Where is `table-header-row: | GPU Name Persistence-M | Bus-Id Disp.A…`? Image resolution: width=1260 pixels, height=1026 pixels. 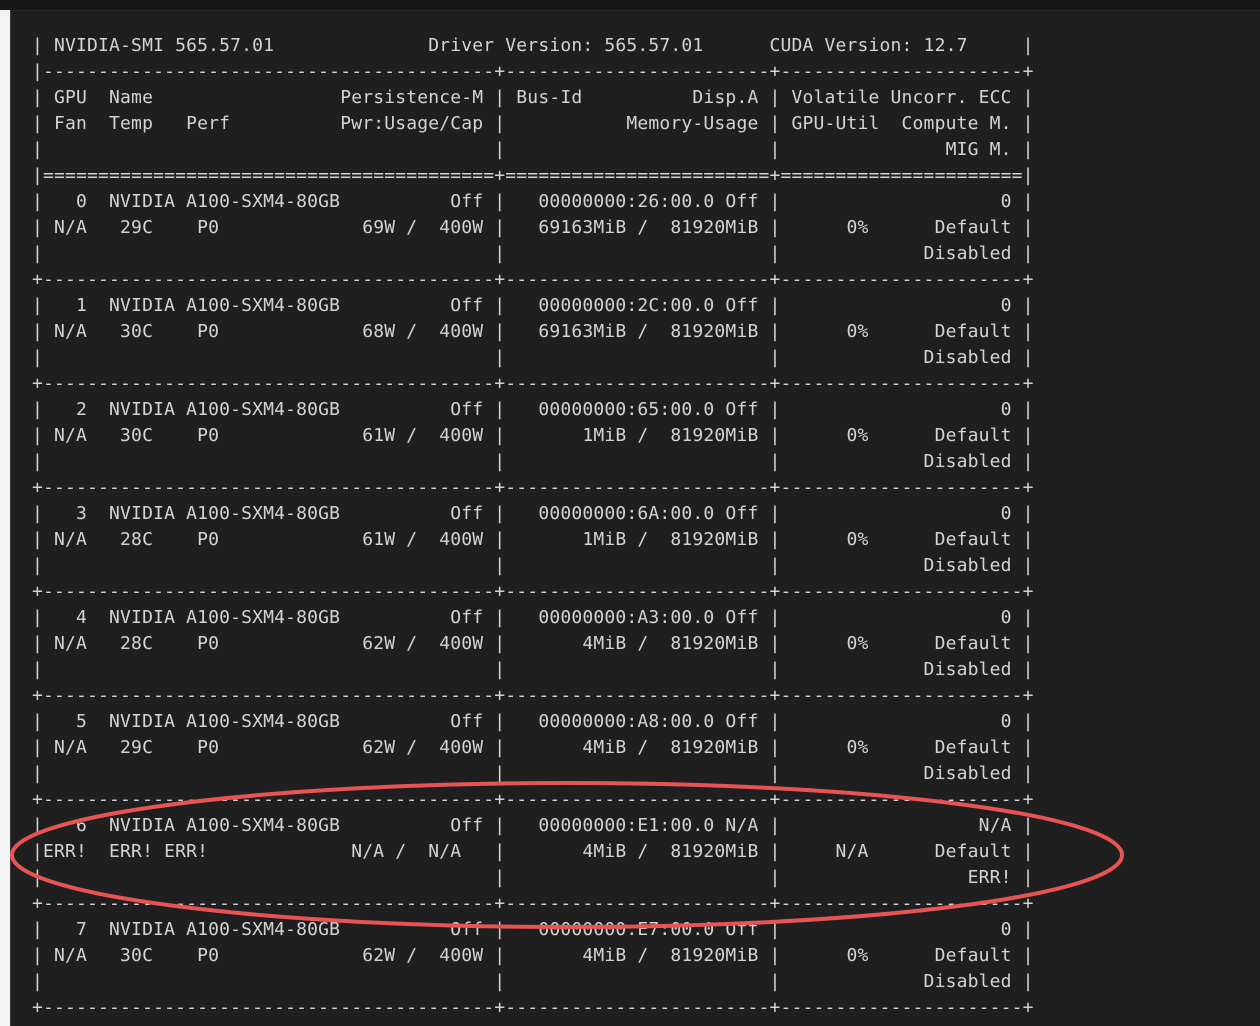 table-header-row: | GPU Name Persistence-M | Bus-Id Disp.A… is located at coordinates (533, 97).